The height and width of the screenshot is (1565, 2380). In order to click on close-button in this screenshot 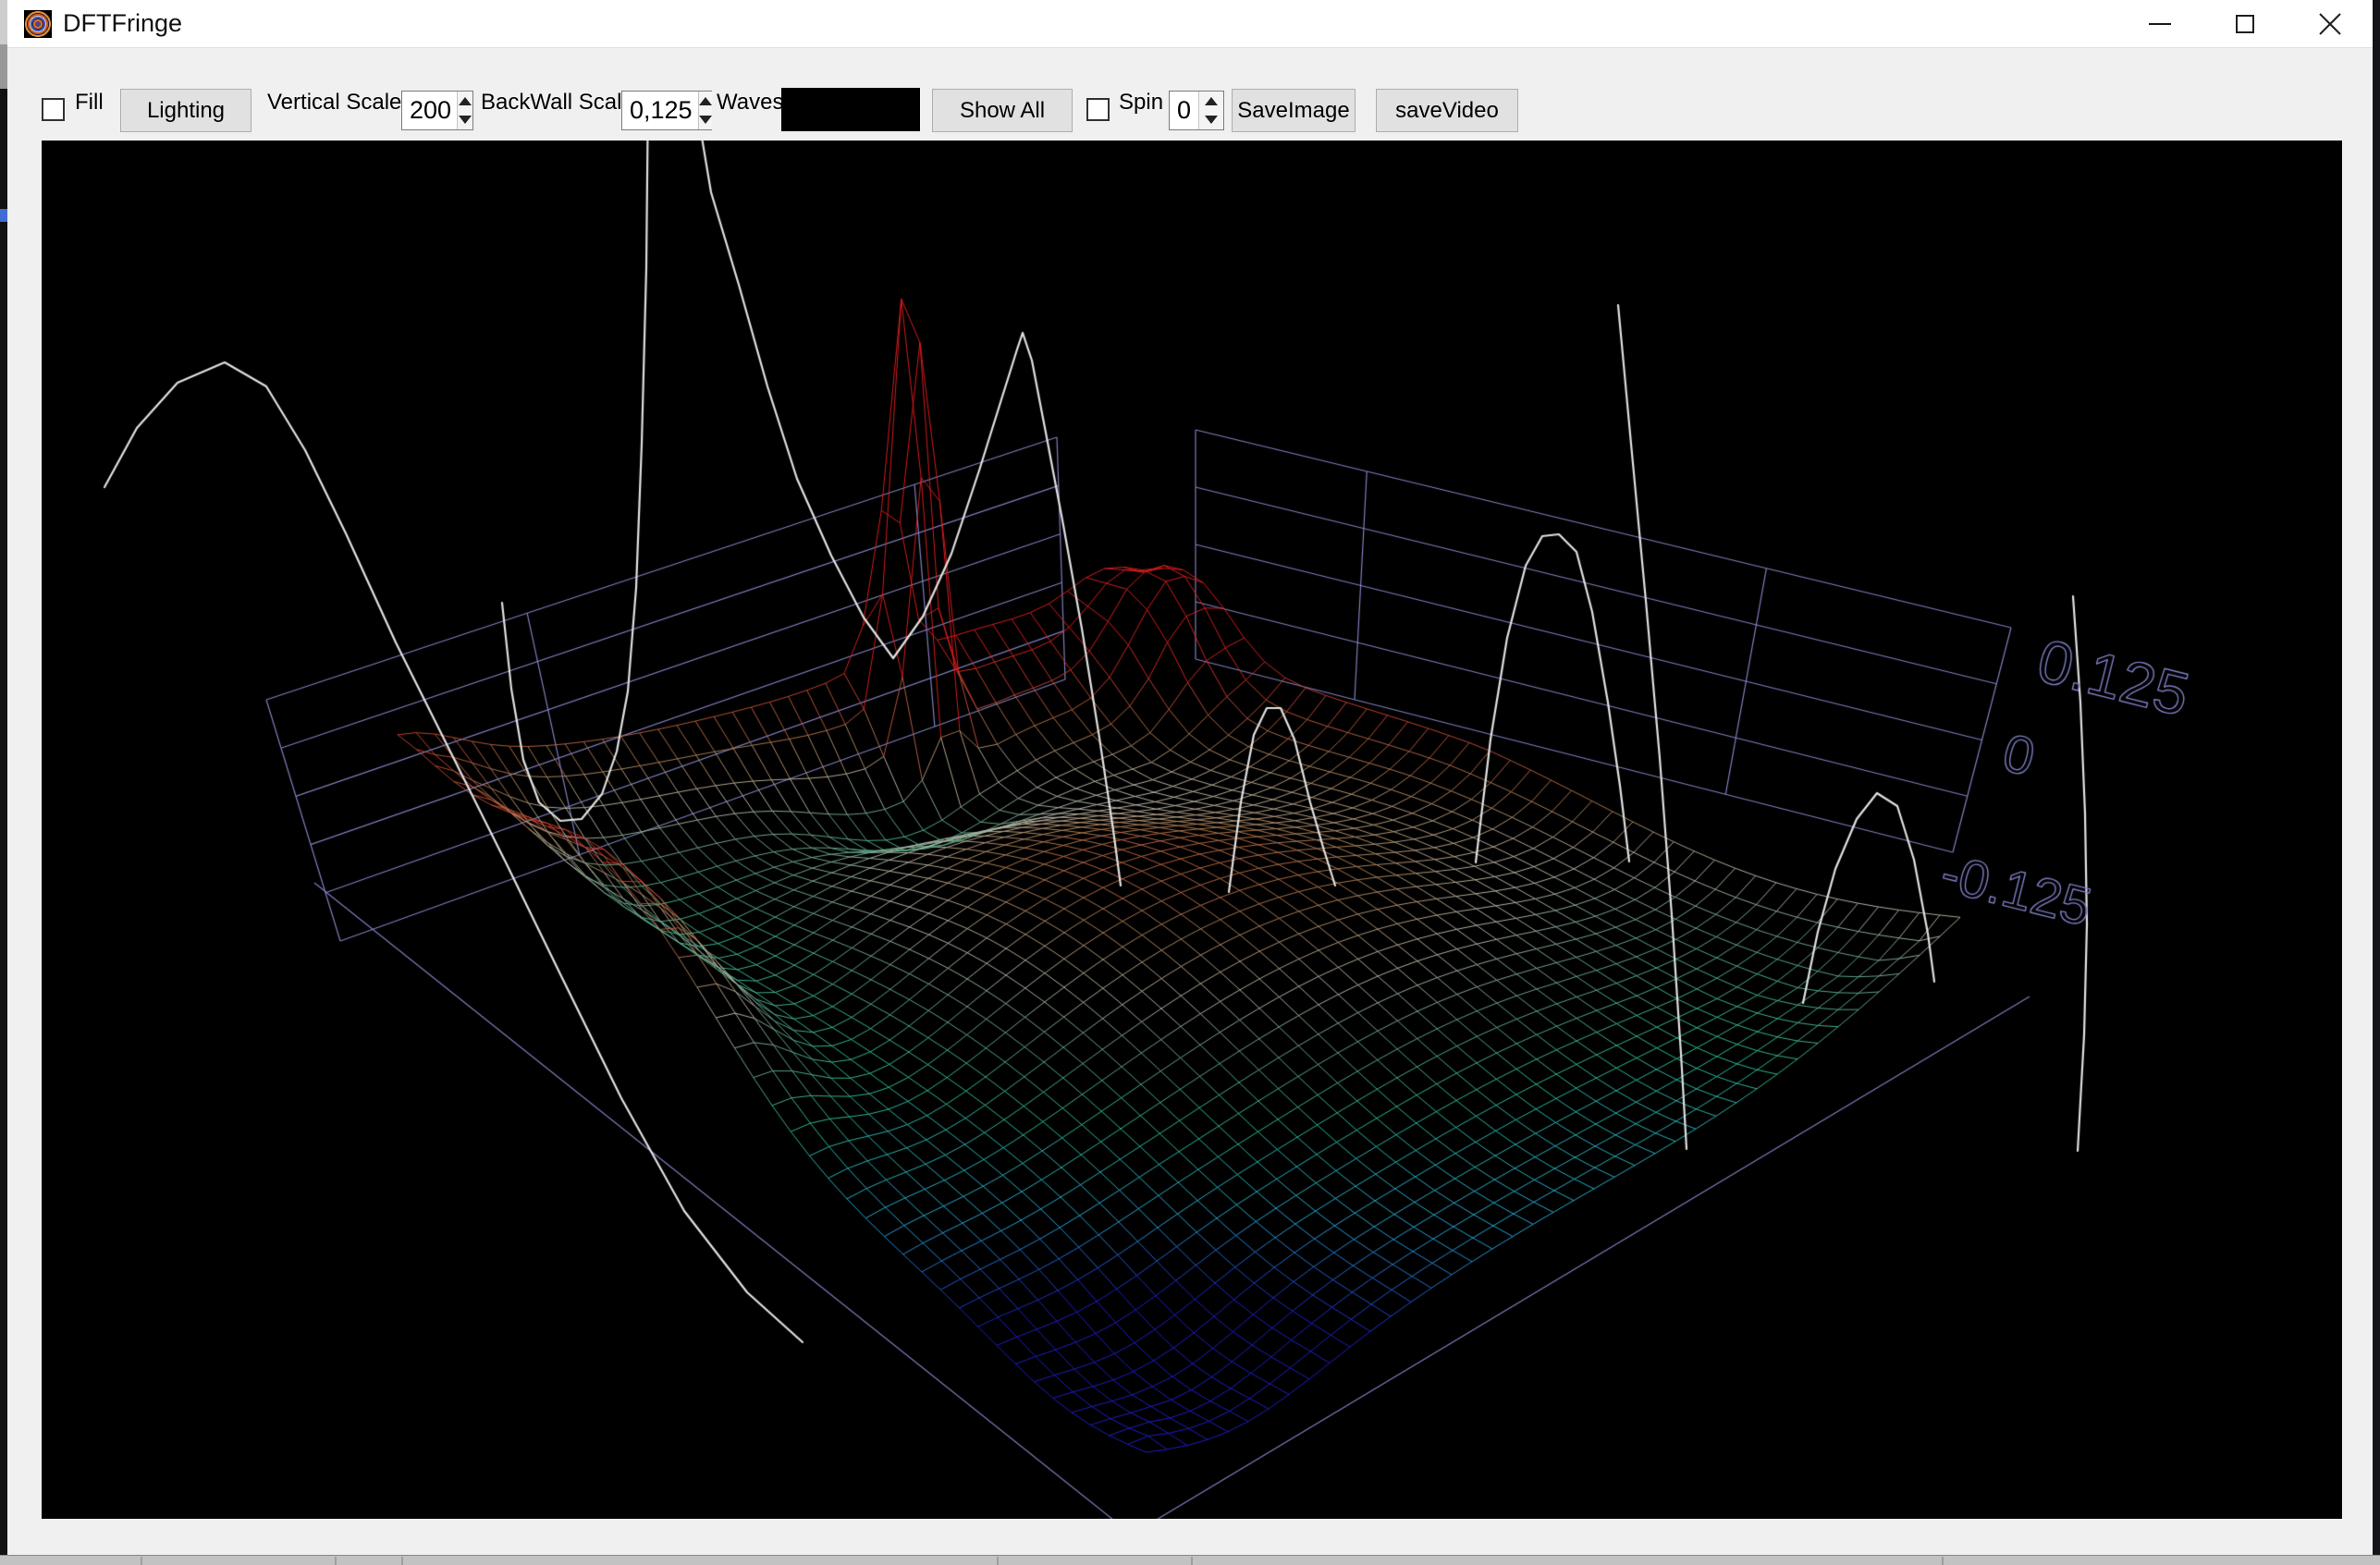, I will do `click(2330, 24)`.